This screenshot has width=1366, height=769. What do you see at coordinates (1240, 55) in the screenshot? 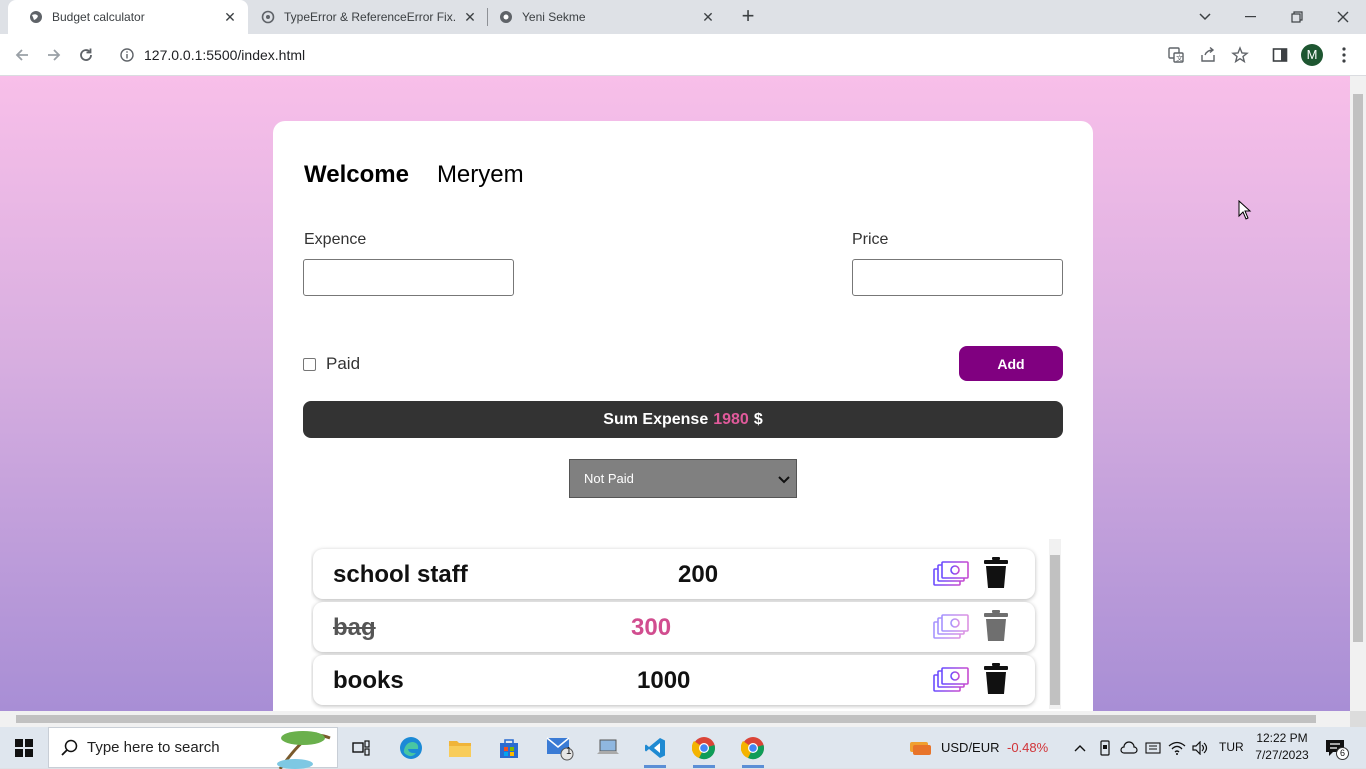
I see `bookmark-star-icon` at bounding box center [1240, 55].